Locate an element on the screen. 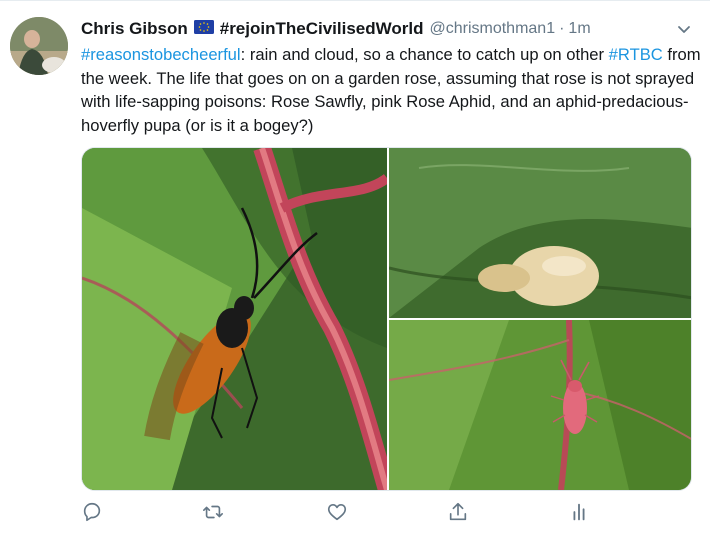 The width and height of the screenshot is (710, 541). like-icon is located at coordinates (338, 513).